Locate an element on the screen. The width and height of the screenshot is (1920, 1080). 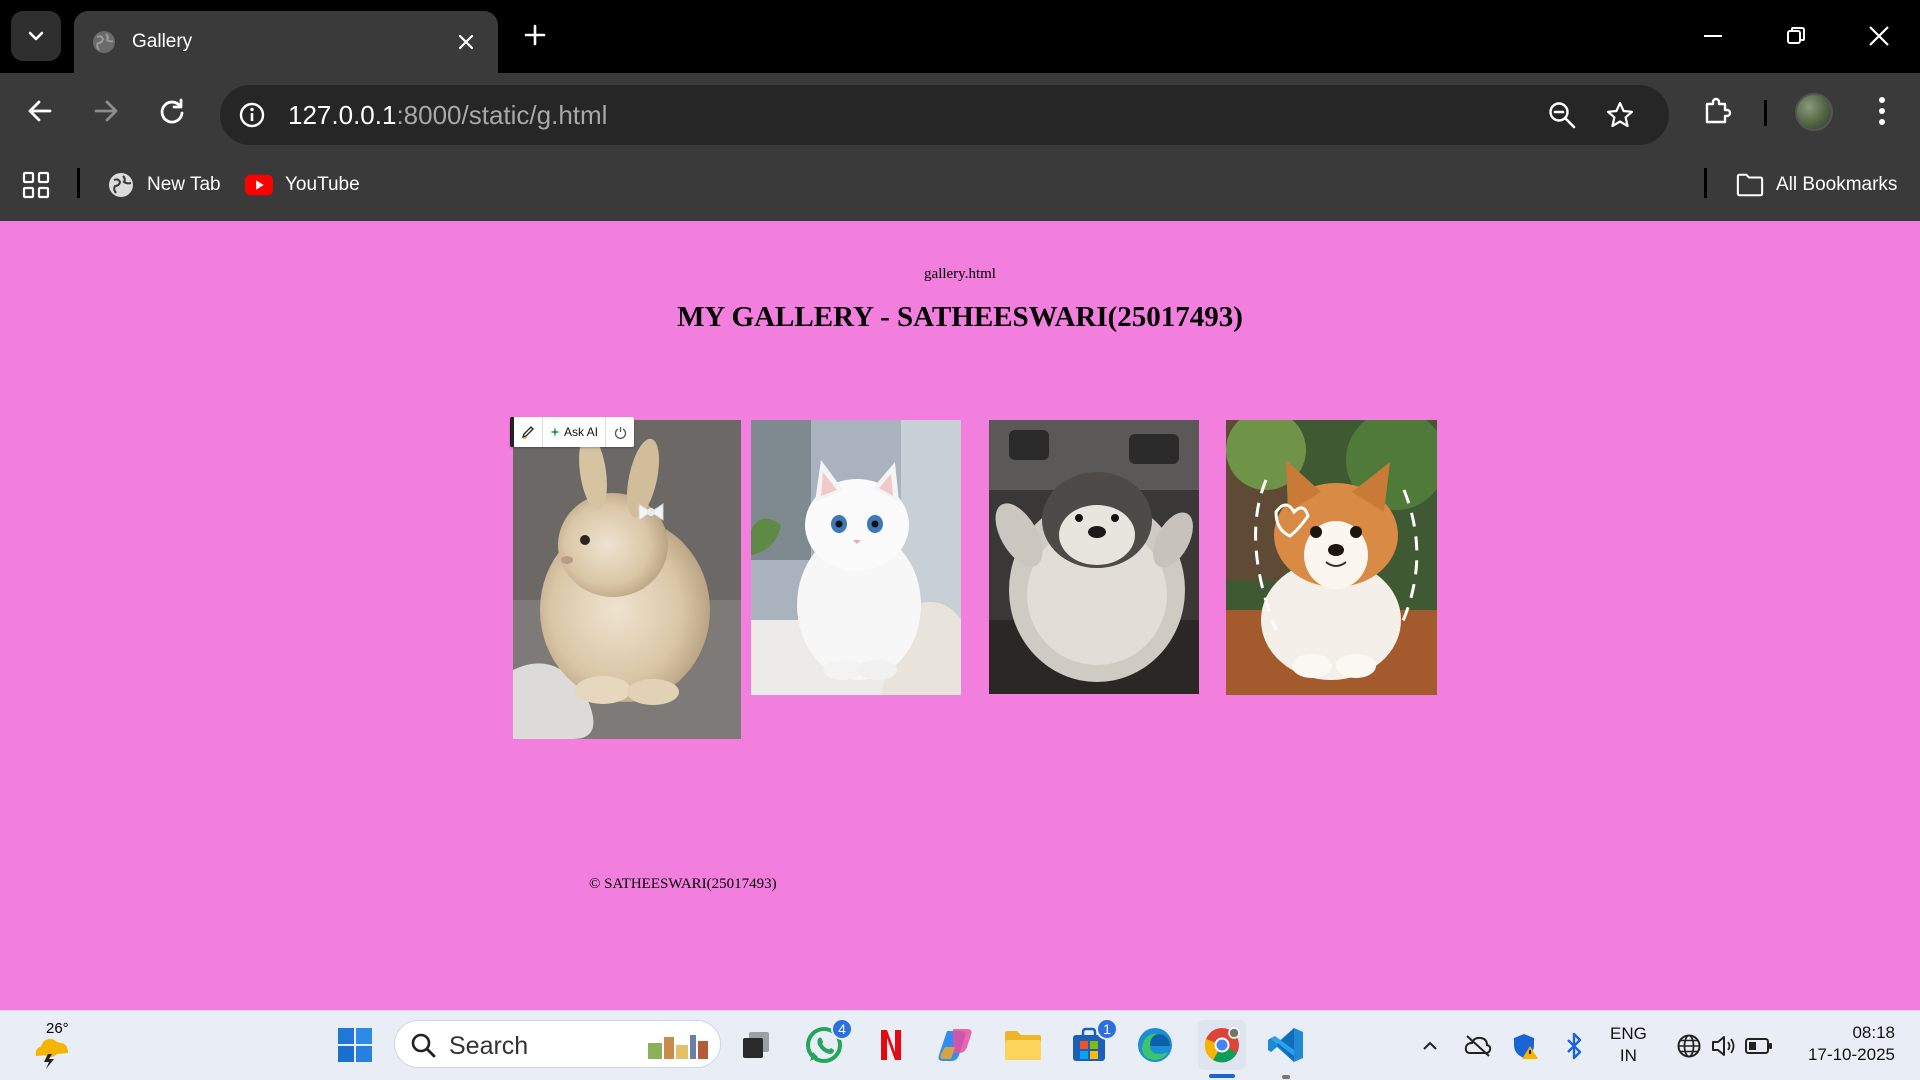
menu-button is located at coordinates (1882, 111).